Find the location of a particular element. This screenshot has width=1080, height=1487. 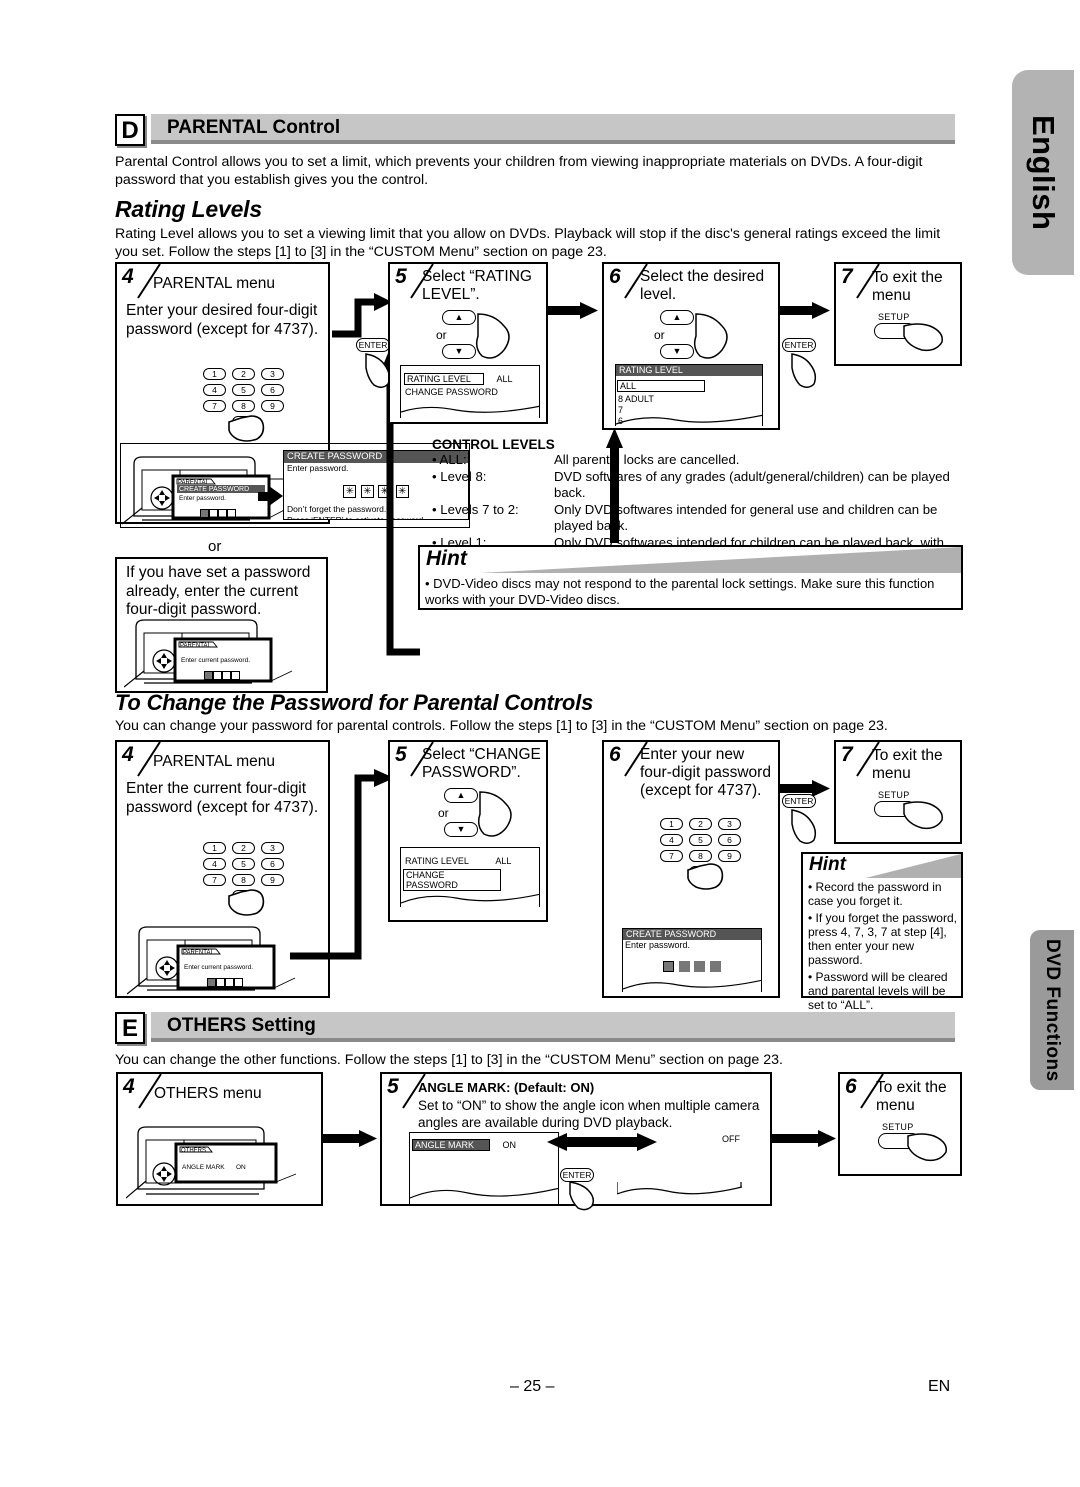

section-header-parental-control: D PARENTAL Control is located at coordinates (535, 131).